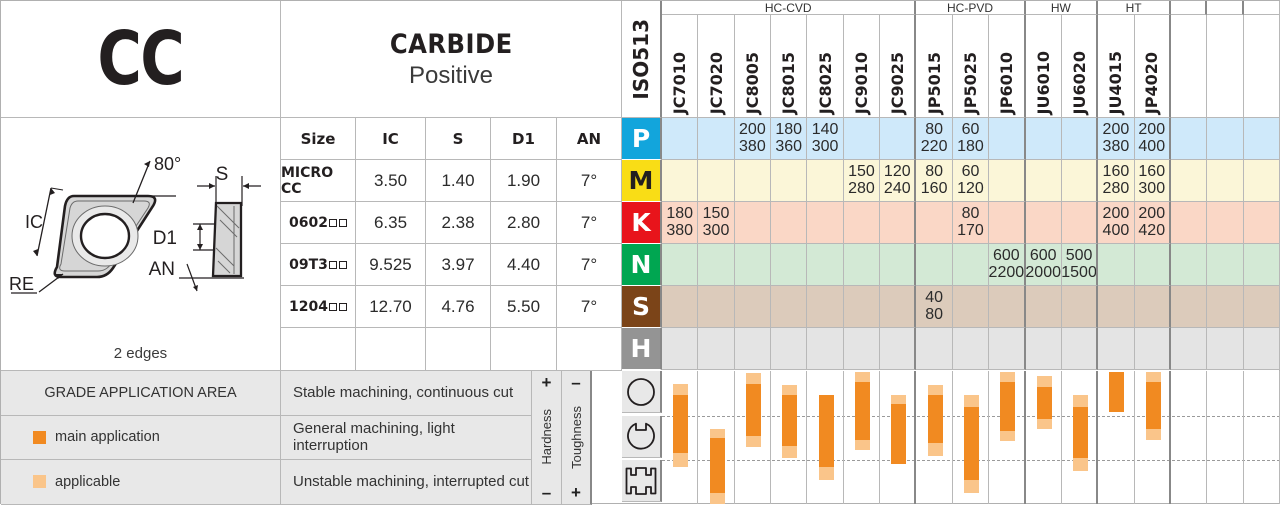 The width and height of the screenshot is (1280, 505). What do you see at coordinates (1080, 437) in the screenshot?
I see `chart-column-JU6020` at bounding box center [1080, 437].